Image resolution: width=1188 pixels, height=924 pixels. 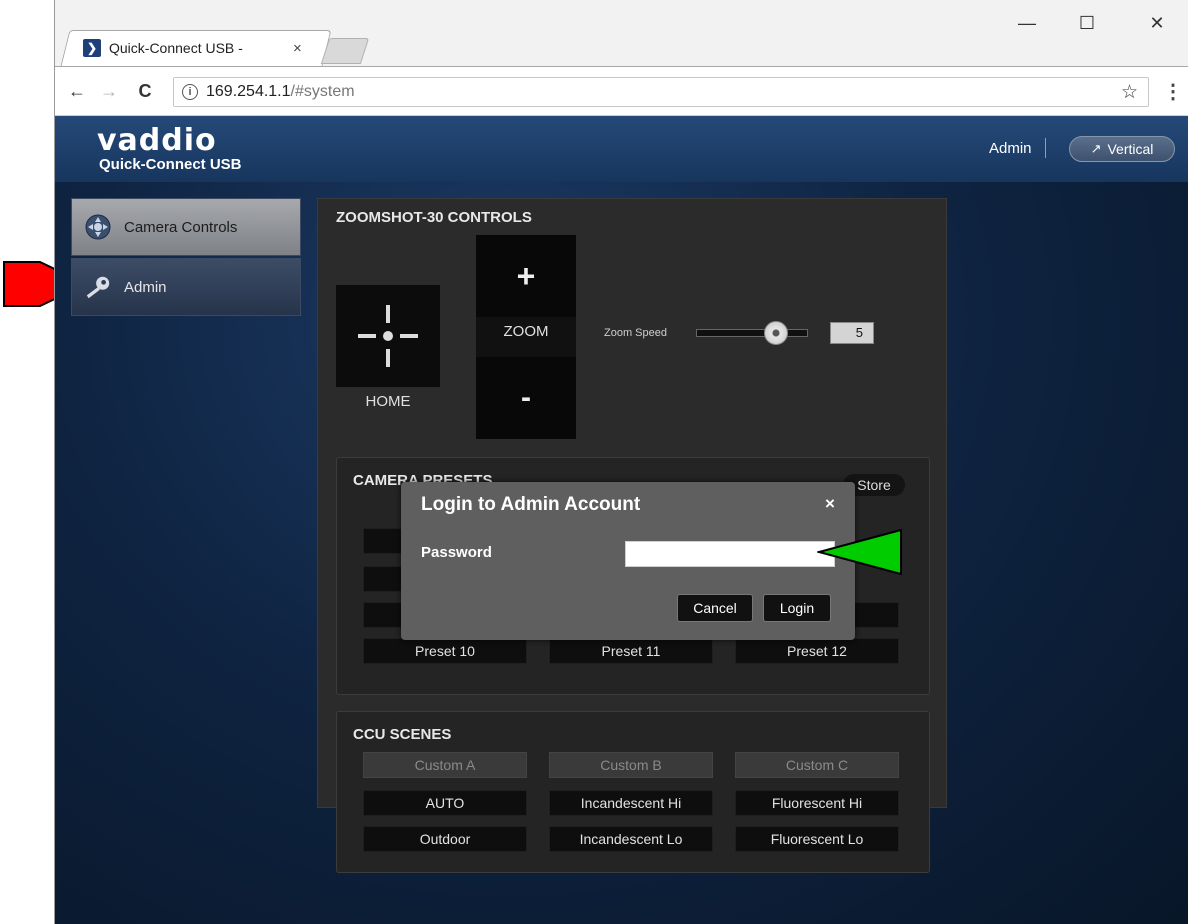 I want to click on camera-controls-icon, so click(x=98, y=227).